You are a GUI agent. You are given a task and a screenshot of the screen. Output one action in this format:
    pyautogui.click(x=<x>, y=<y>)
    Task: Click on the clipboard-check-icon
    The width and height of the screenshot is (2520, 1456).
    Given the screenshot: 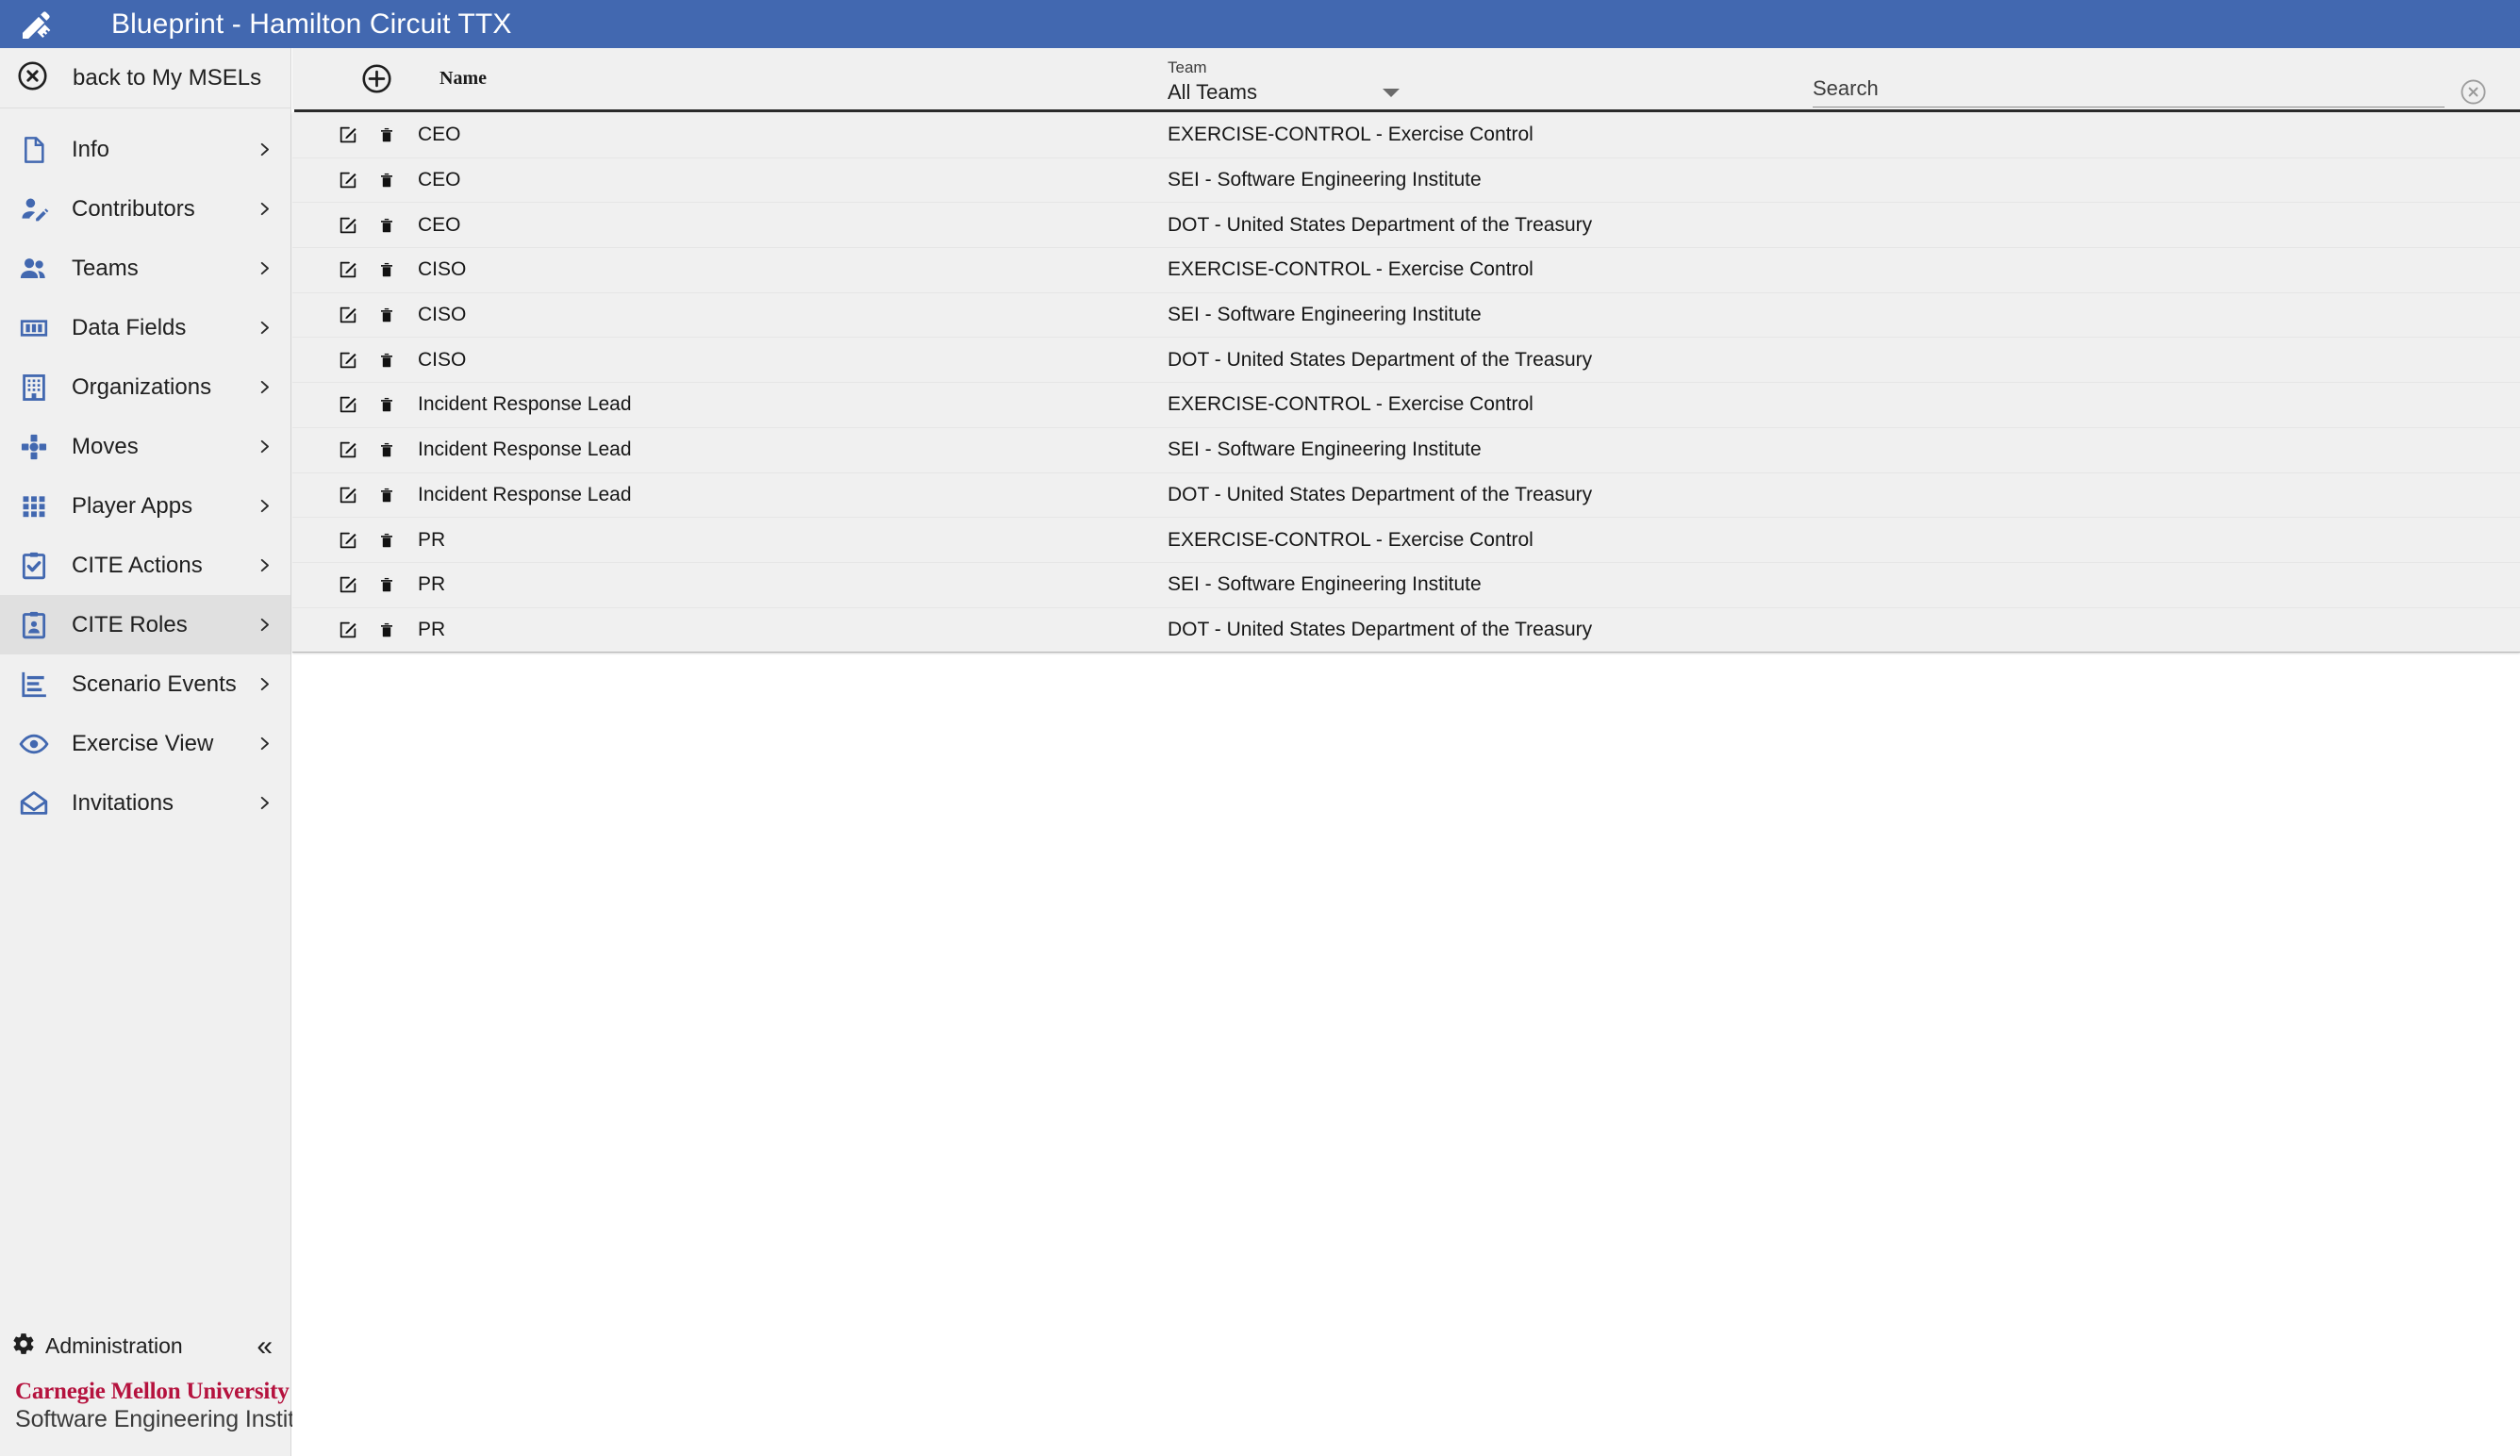 What is the action you would take?
    pyautogui.click(x=38, y=566)
    